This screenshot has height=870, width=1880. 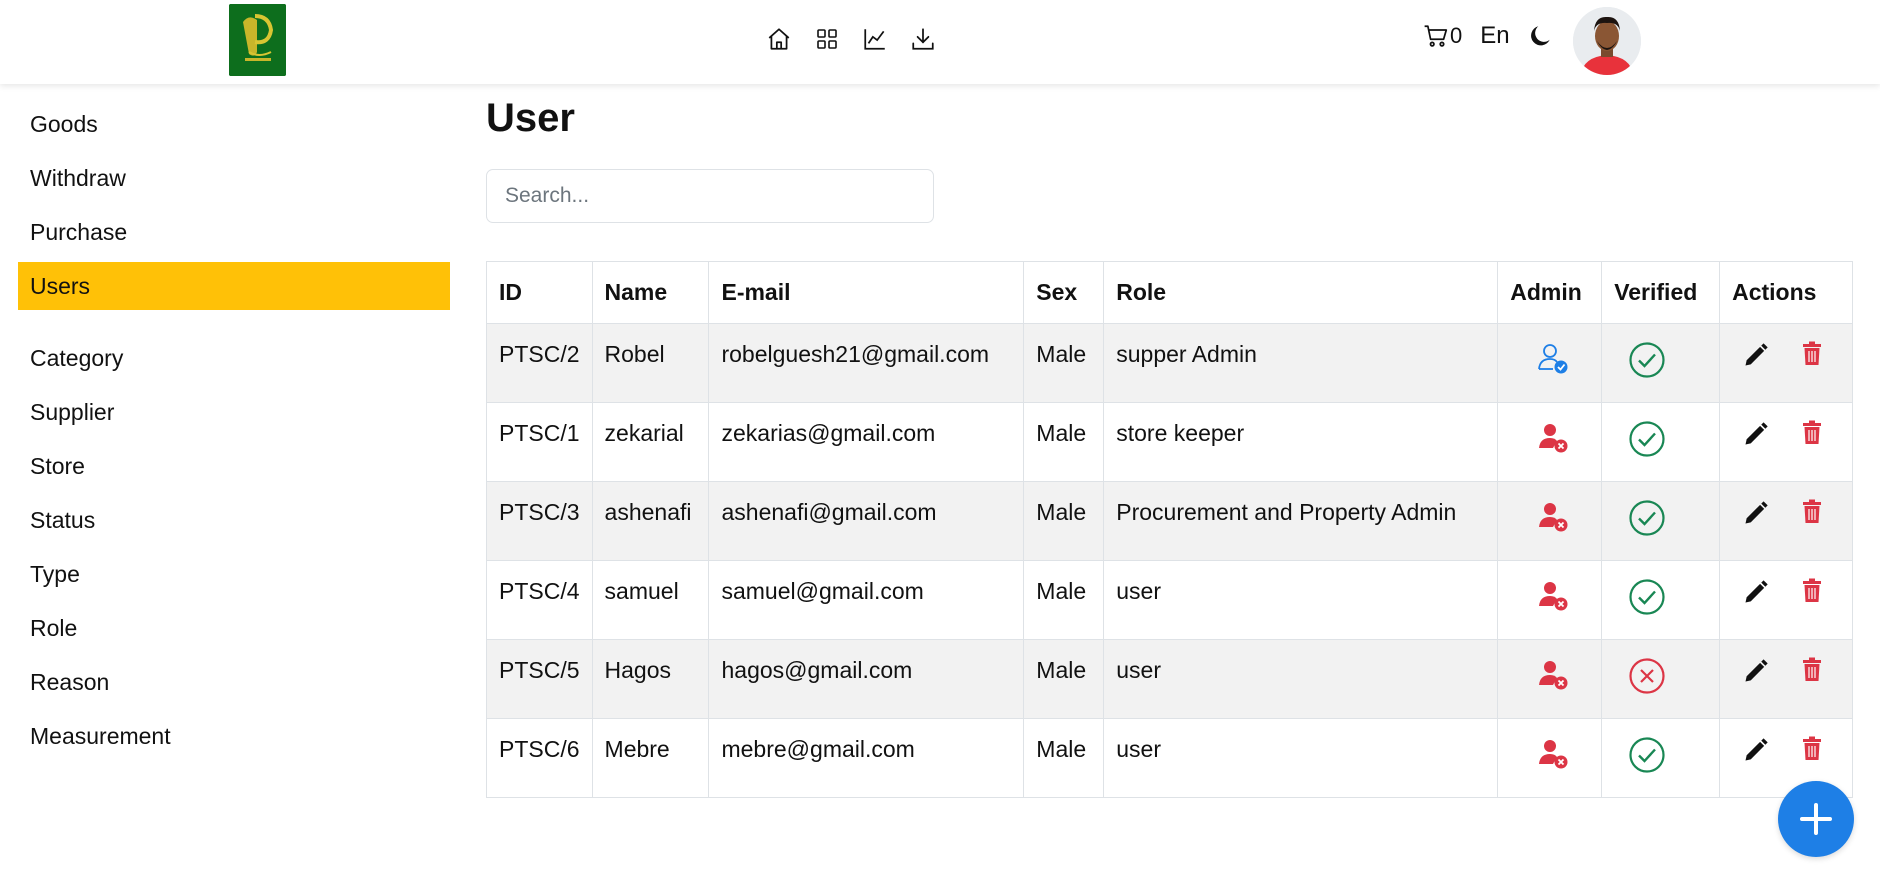 What do you see at coordinates (1301, 442) in the screenshot?
I see `cell-role: store keeper` at bounding box center [1301, 442].